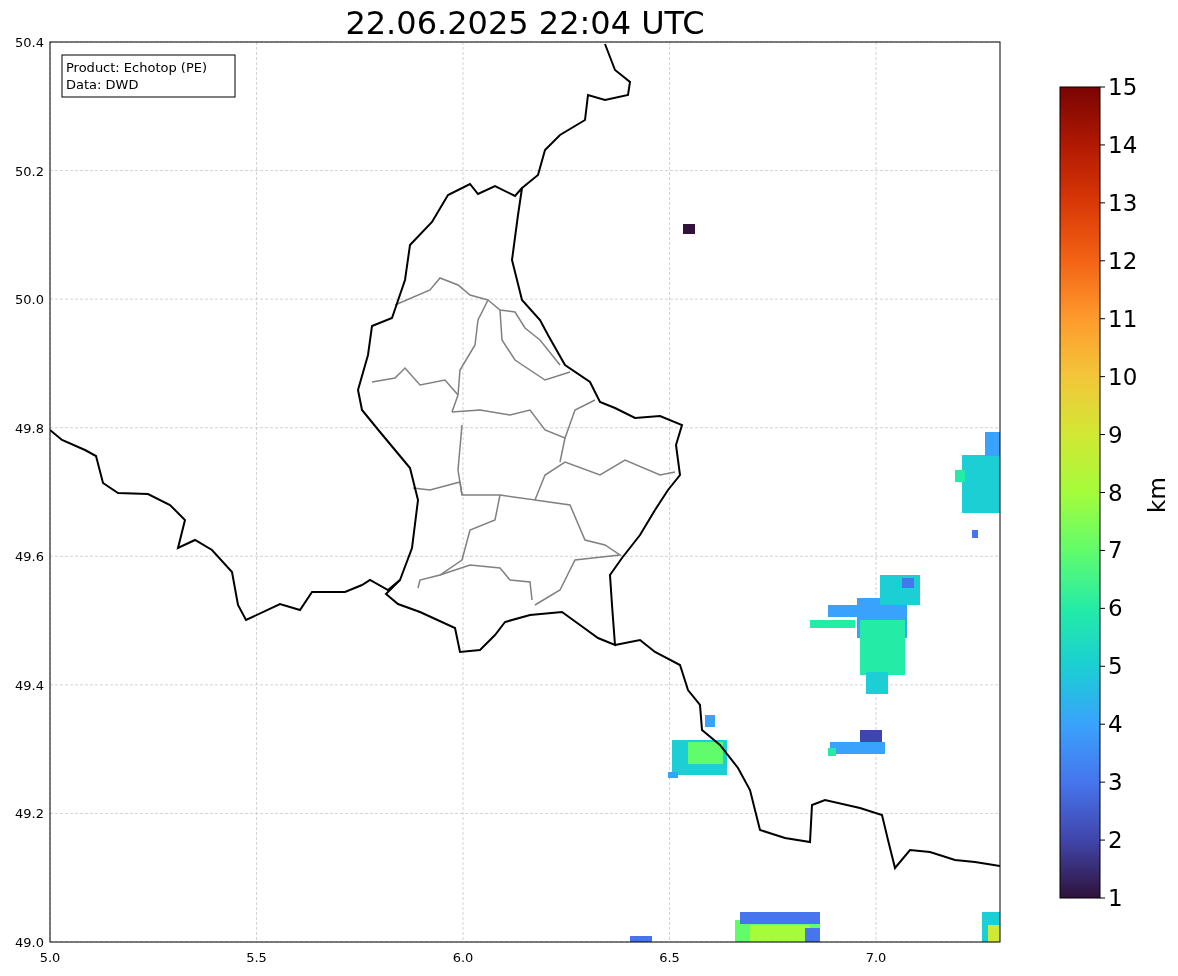  I want to click on chart-title: 22.06.2025 22:04 UTC, so click(525, 23).